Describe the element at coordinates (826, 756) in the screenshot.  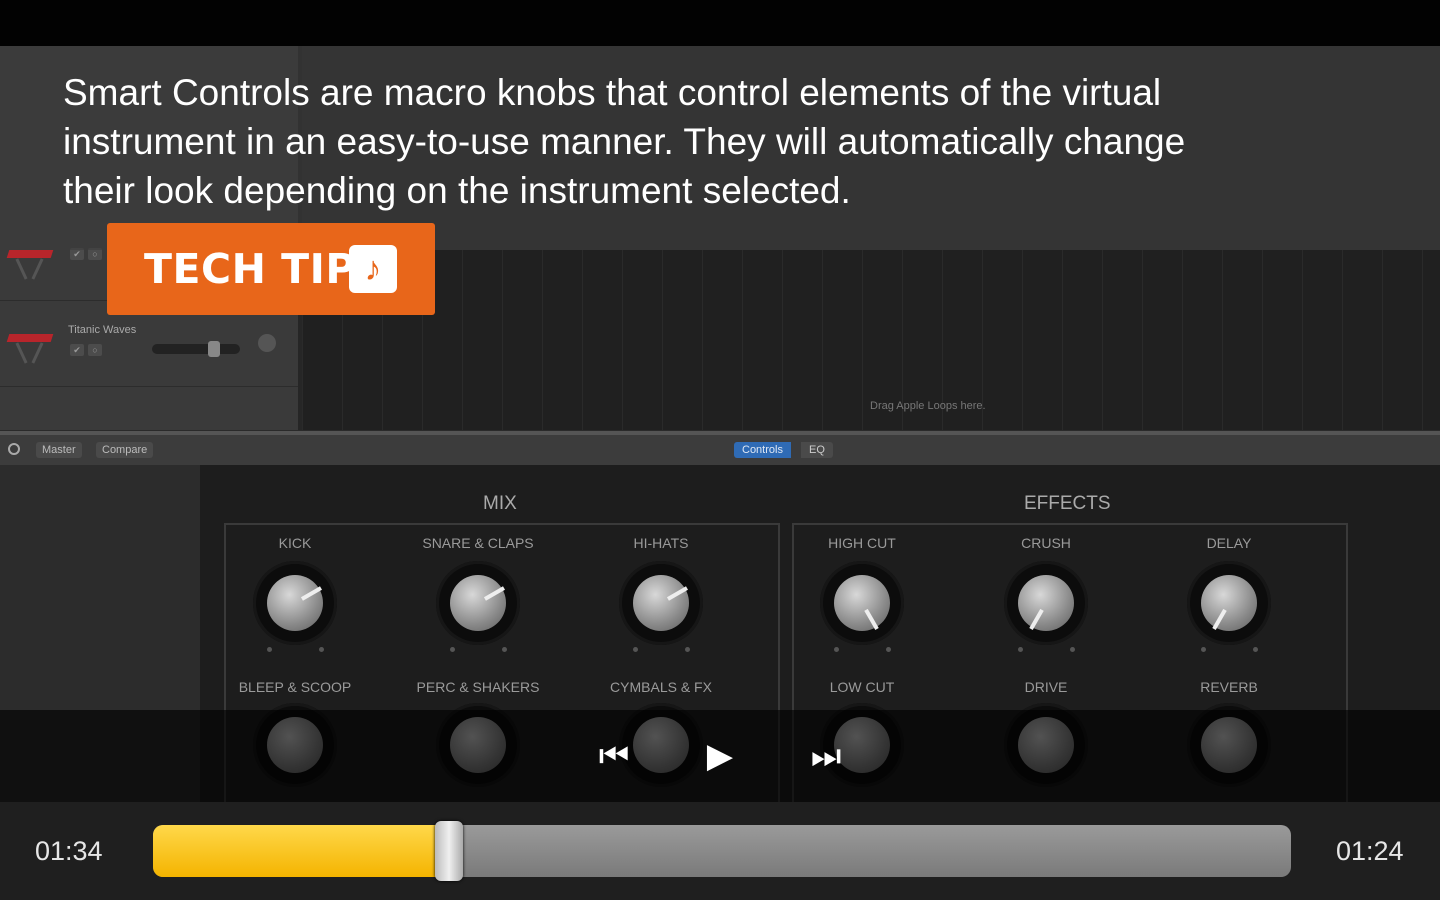
I see `skip-forward-icon: ⏭` at that location.